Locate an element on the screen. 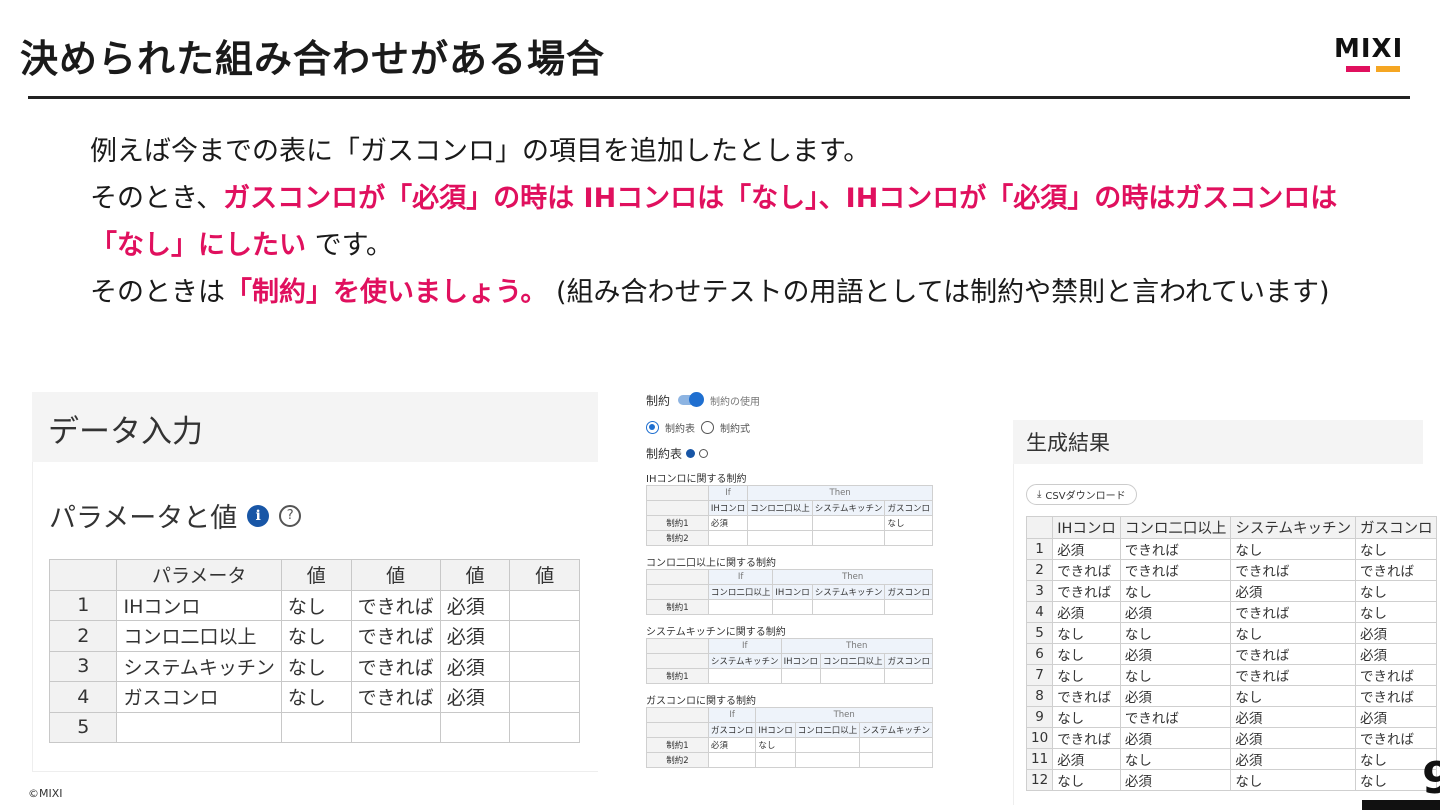  result-column-header is located at coordinates (1039, 527).